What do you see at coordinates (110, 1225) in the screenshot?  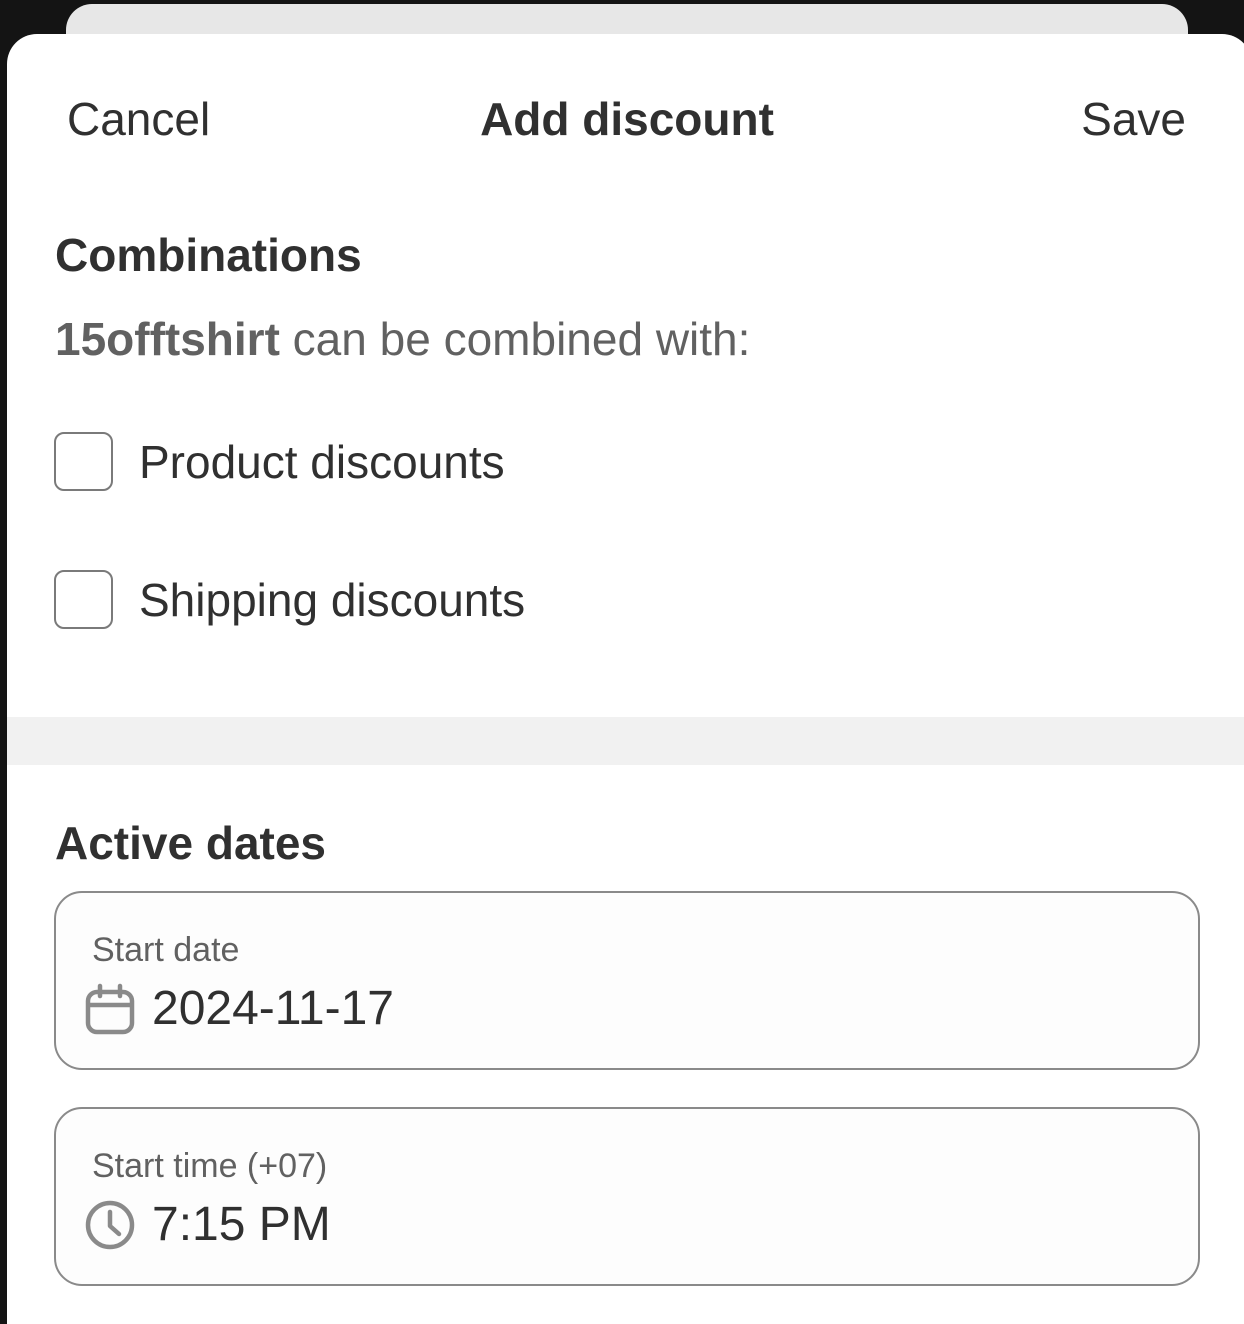 I see `clock-icon` at bounding box center [110, 1225].